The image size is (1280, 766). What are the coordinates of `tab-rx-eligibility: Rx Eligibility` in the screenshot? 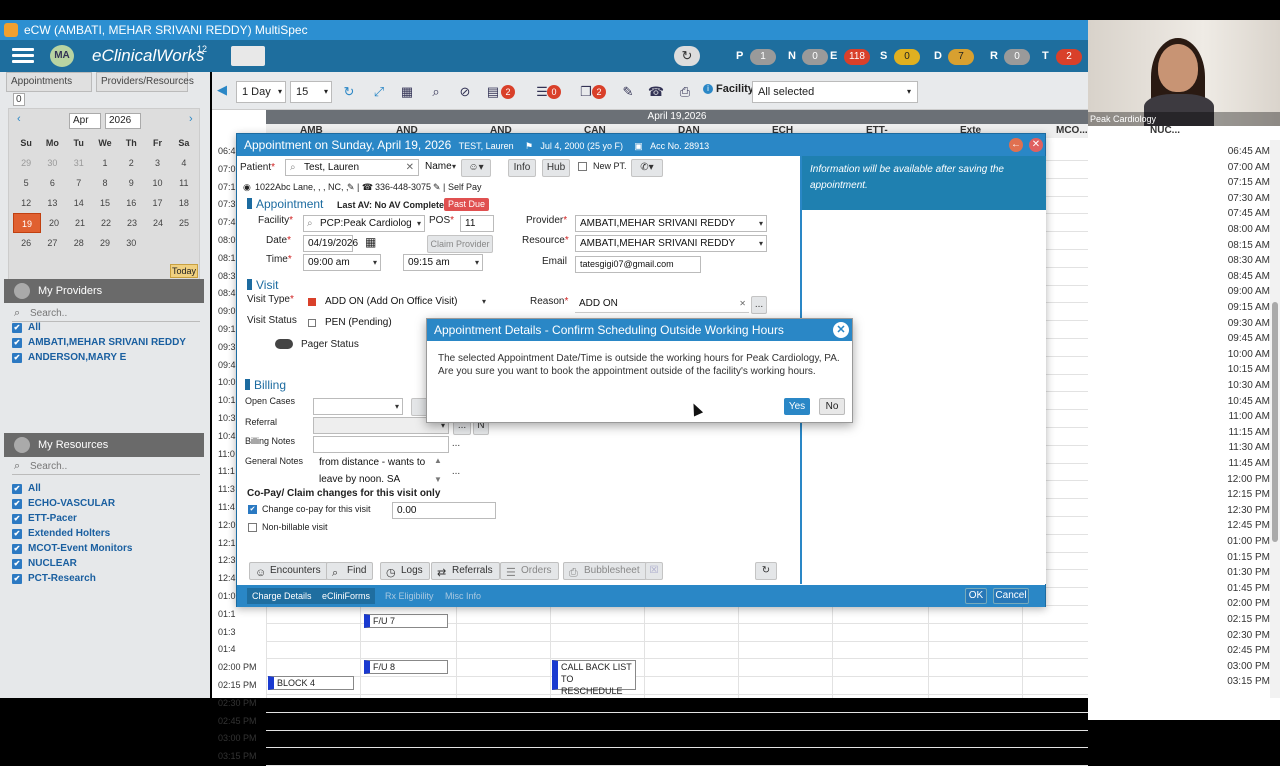 It's located at (409, 596).